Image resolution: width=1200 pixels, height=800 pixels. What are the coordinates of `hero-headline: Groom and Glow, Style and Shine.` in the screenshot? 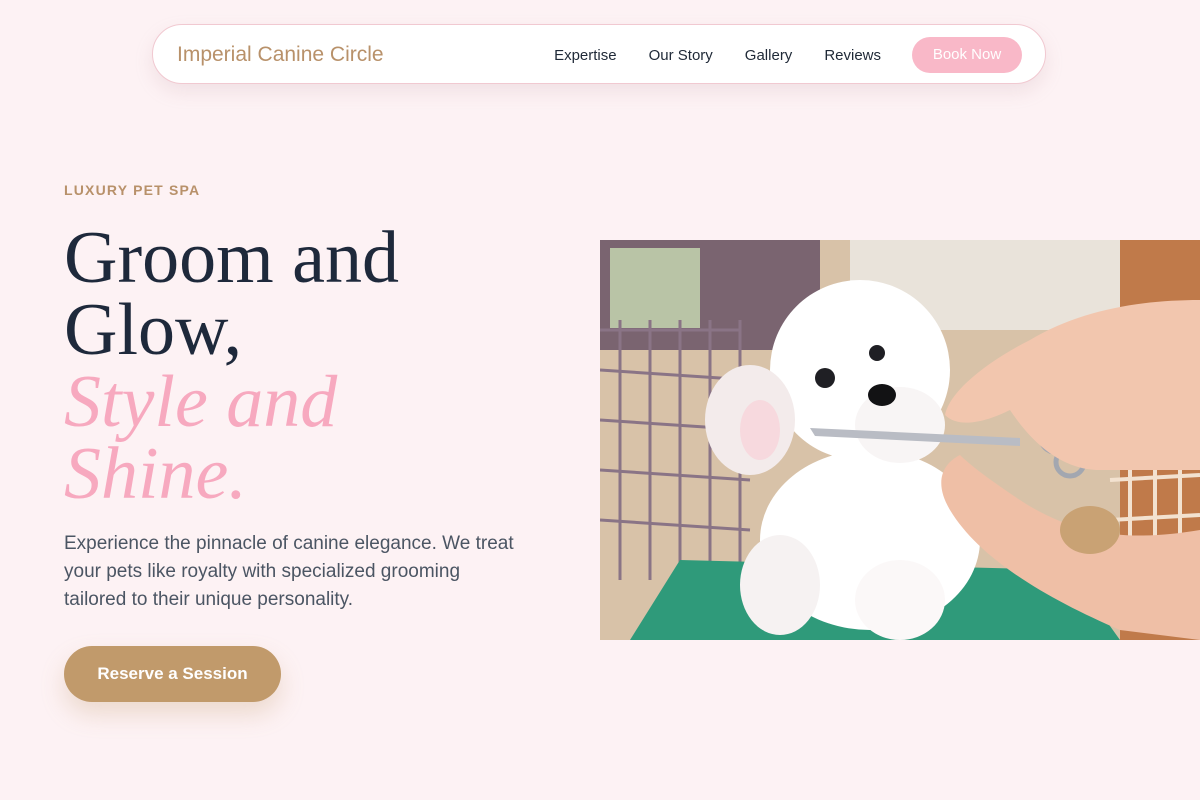 It's located at (231, 366).